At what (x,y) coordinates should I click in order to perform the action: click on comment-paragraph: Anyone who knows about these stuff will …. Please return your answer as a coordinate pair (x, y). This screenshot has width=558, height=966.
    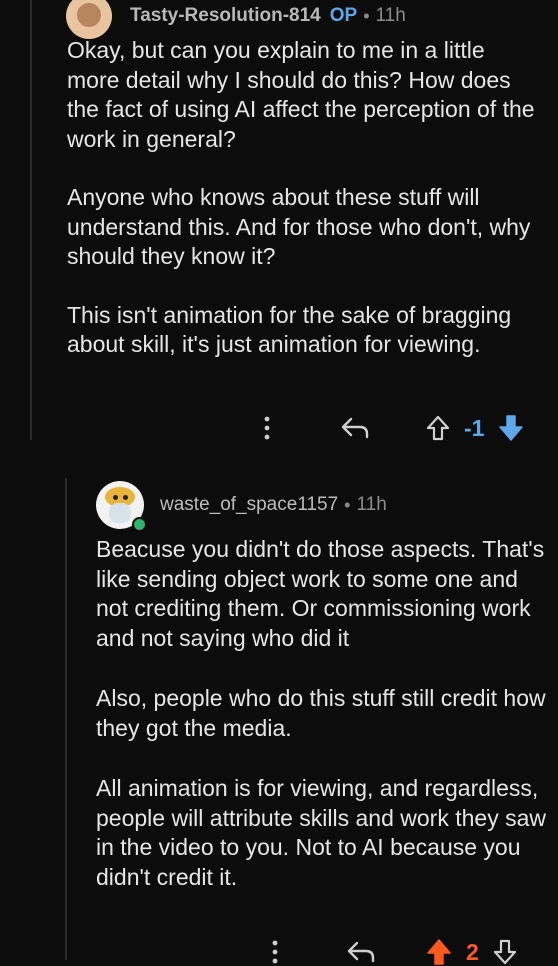
    Looking at the image, I should click on (299, 226).